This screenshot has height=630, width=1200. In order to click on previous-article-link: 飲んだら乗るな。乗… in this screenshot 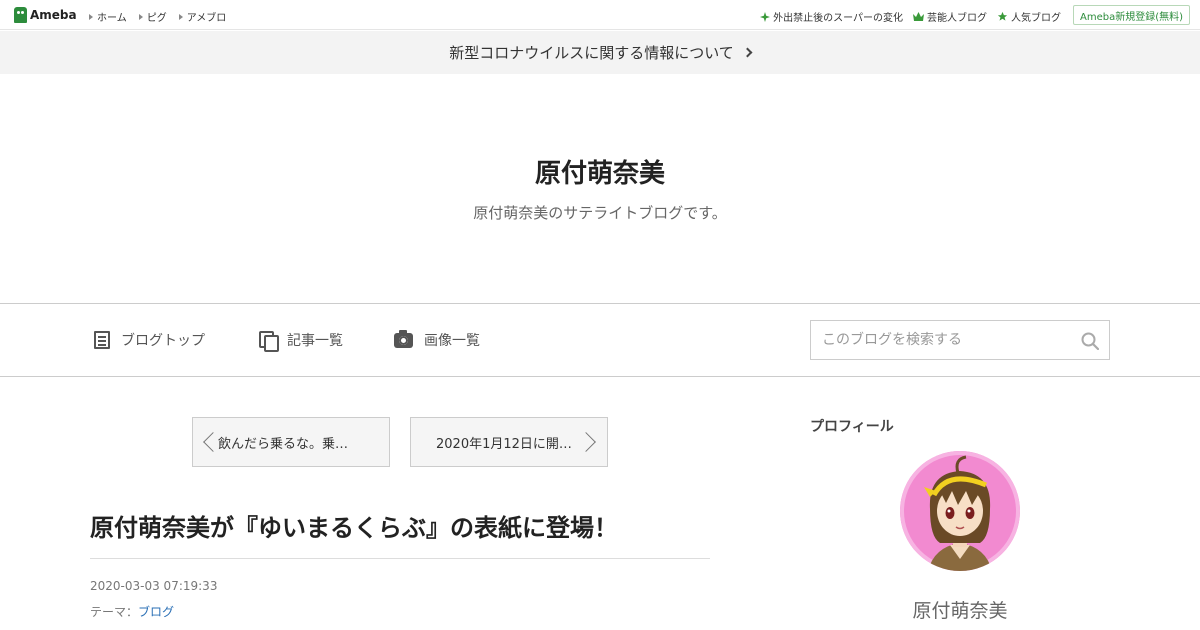, I will do `click(291, 442)`.